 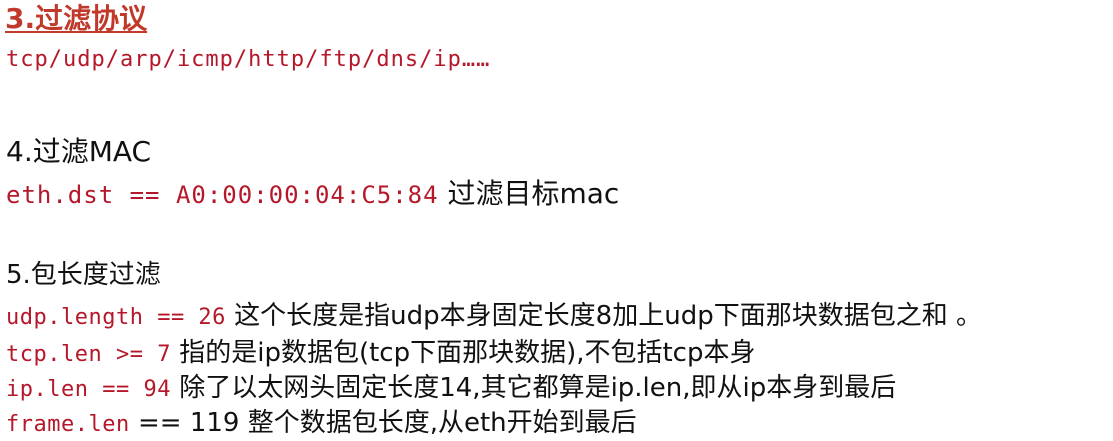 I want to click on length-filter-description: 这个长度是指udp本身固定长度8加上udp下面那块数据包之和 。, so click(x=603, y=316).